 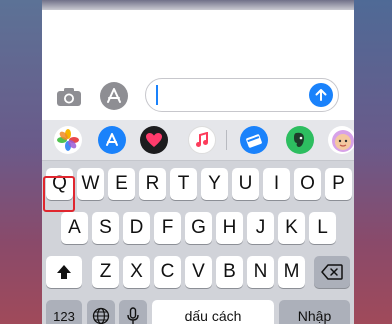 What do you see at coordinates (136, 272) in the screenshot?
I see `key-x: X` at bounding box center [136, 272].